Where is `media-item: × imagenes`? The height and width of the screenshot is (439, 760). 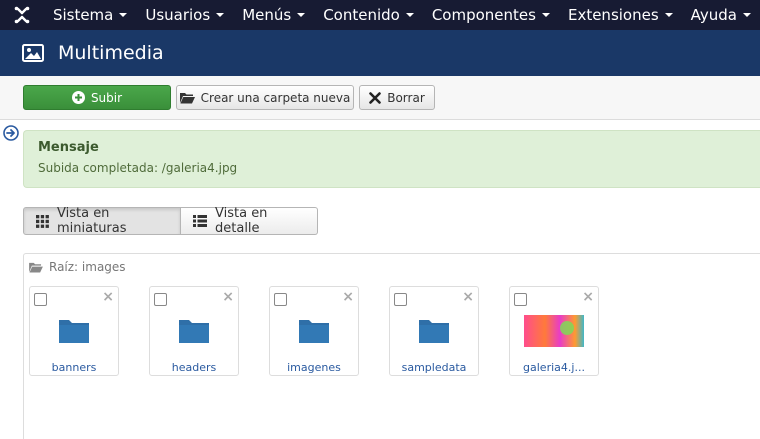 media-item: × imagenes is located at coordinates (314, 331).